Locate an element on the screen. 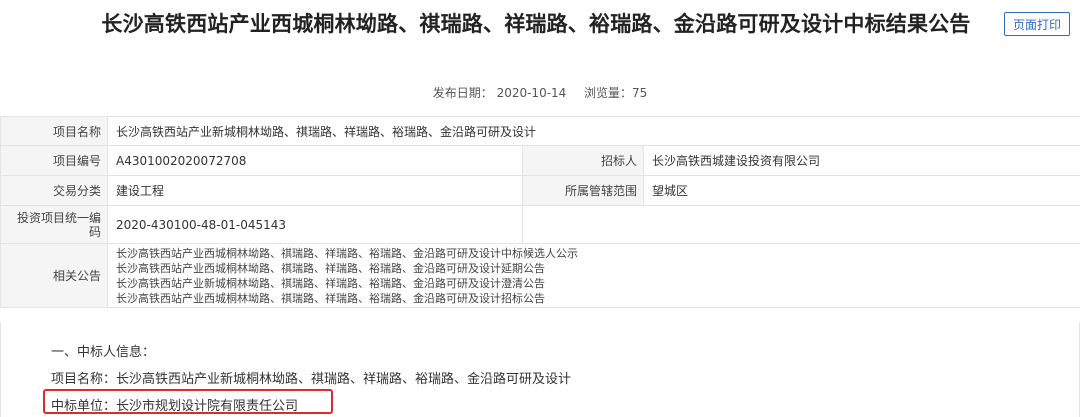 The image size is (1080, 417). publish-meta: 发布日期： 2020-10-14 浏览量：75 is located at coordinates (540, 92).